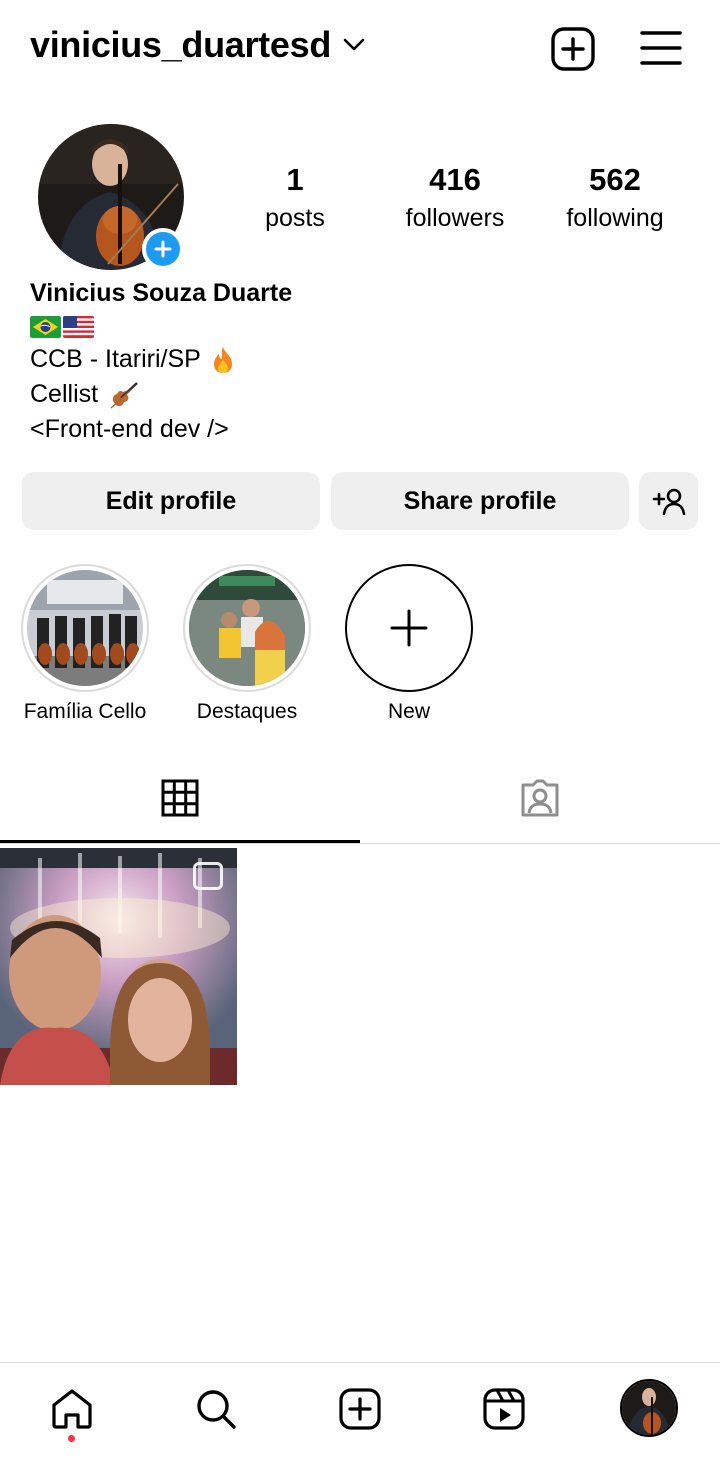 Image resolution: width=720 pixels, height=1464 pixels. I want to click on add-person-icon, so click(668, 501).